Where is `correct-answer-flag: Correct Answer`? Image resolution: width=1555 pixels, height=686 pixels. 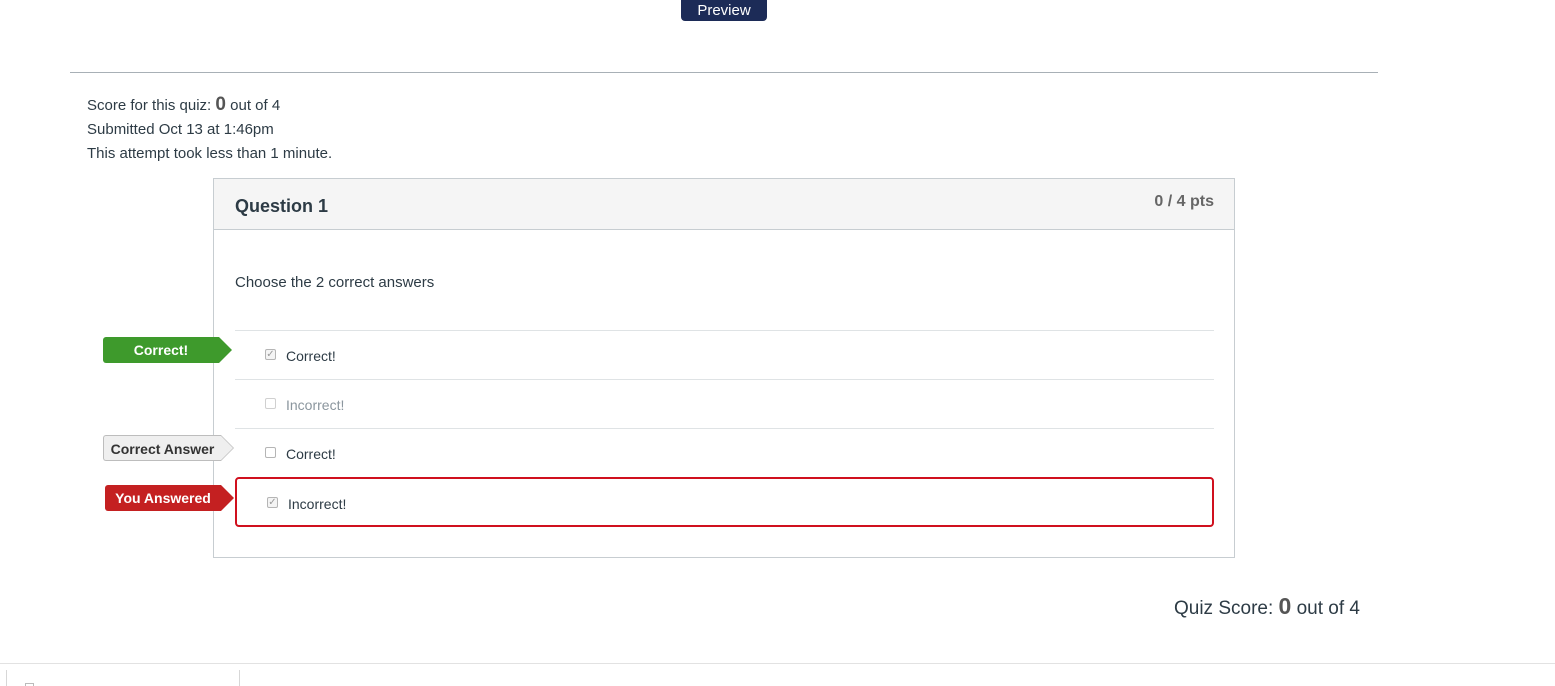 correct-answer-flag: Correct Answer is located at coordinates (168, 448).